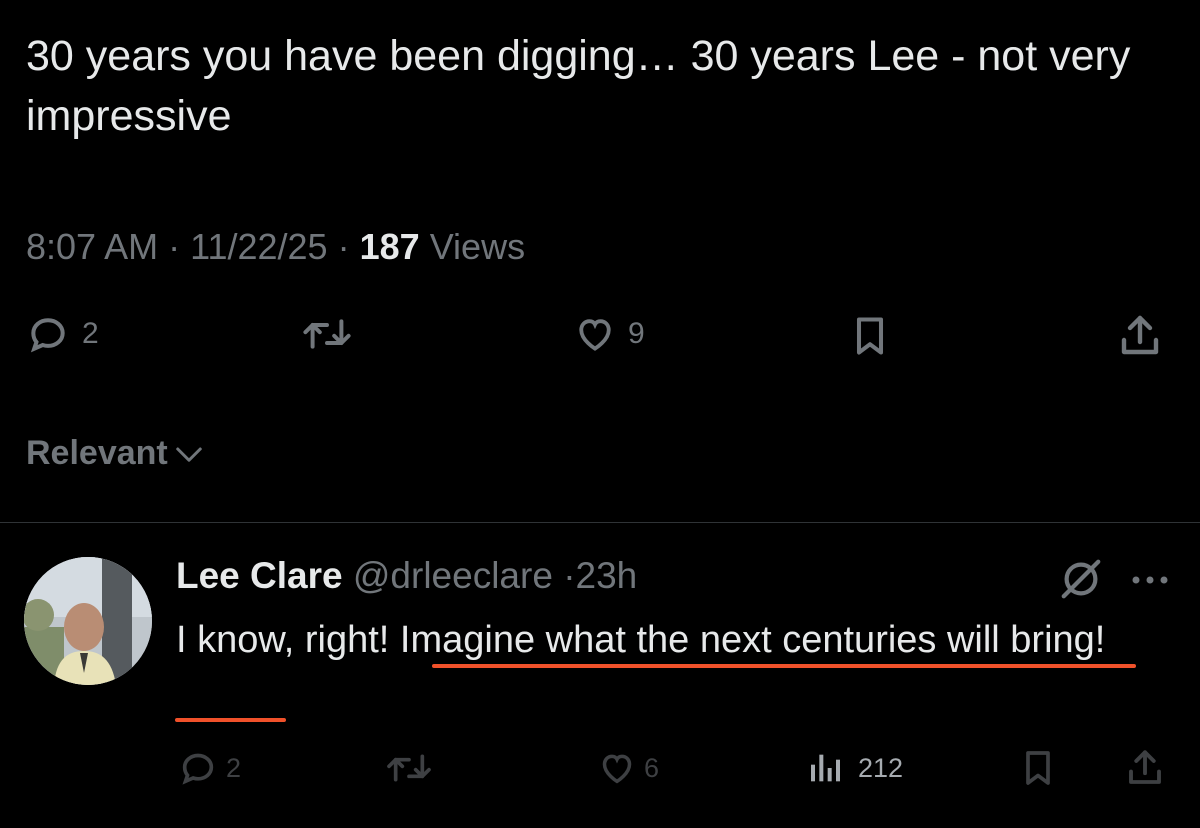 Image resolution: width=1200 pixels, height=828 pixels. What do you see at coordinates (854, 768) in the screenshot?
I see `reply-views-button: 212` at bounding box center [854, 768].